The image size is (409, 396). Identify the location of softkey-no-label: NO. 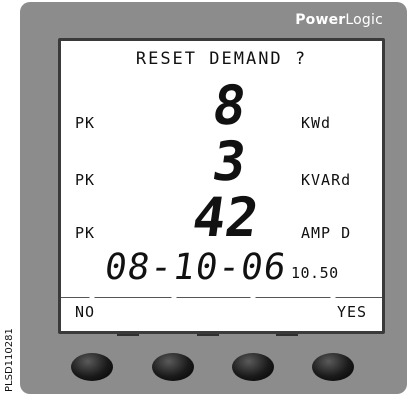
(85, 312).